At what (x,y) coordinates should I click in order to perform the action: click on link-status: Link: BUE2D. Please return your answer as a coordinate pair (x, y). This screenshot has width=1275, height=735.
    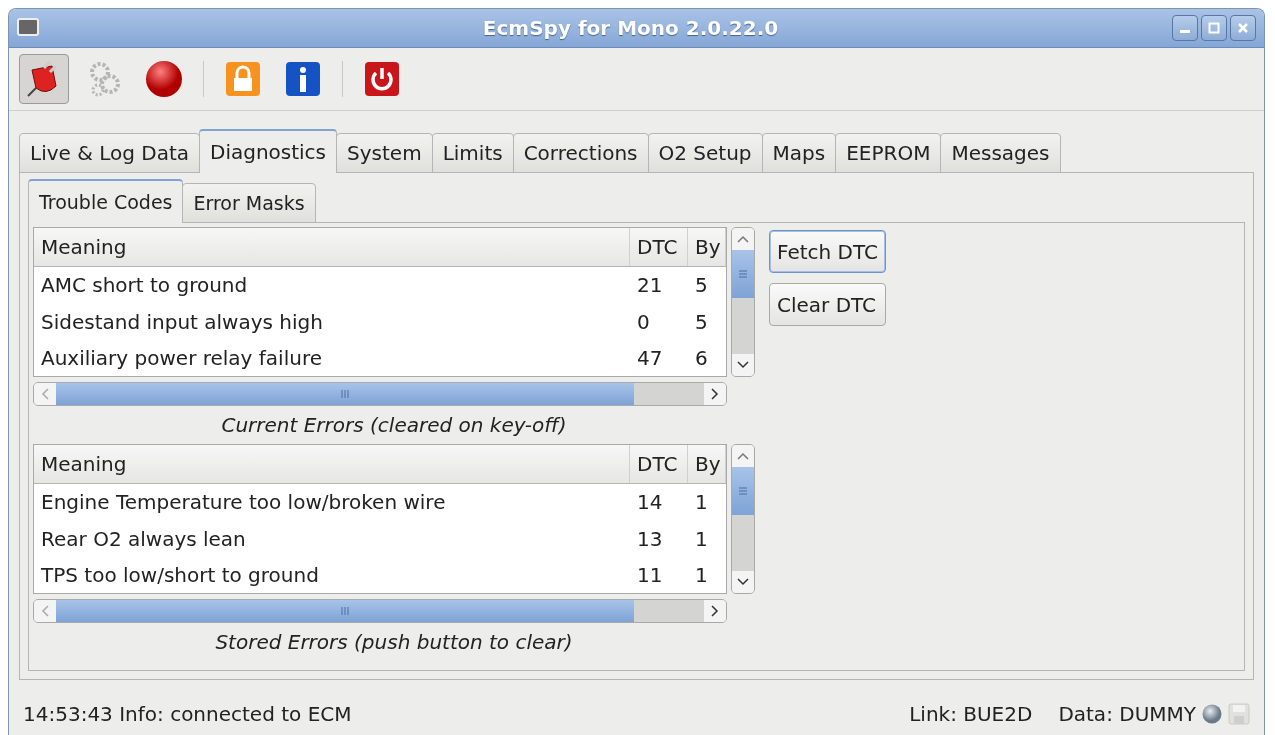
    Looking at the image, I should click on (971, 714).